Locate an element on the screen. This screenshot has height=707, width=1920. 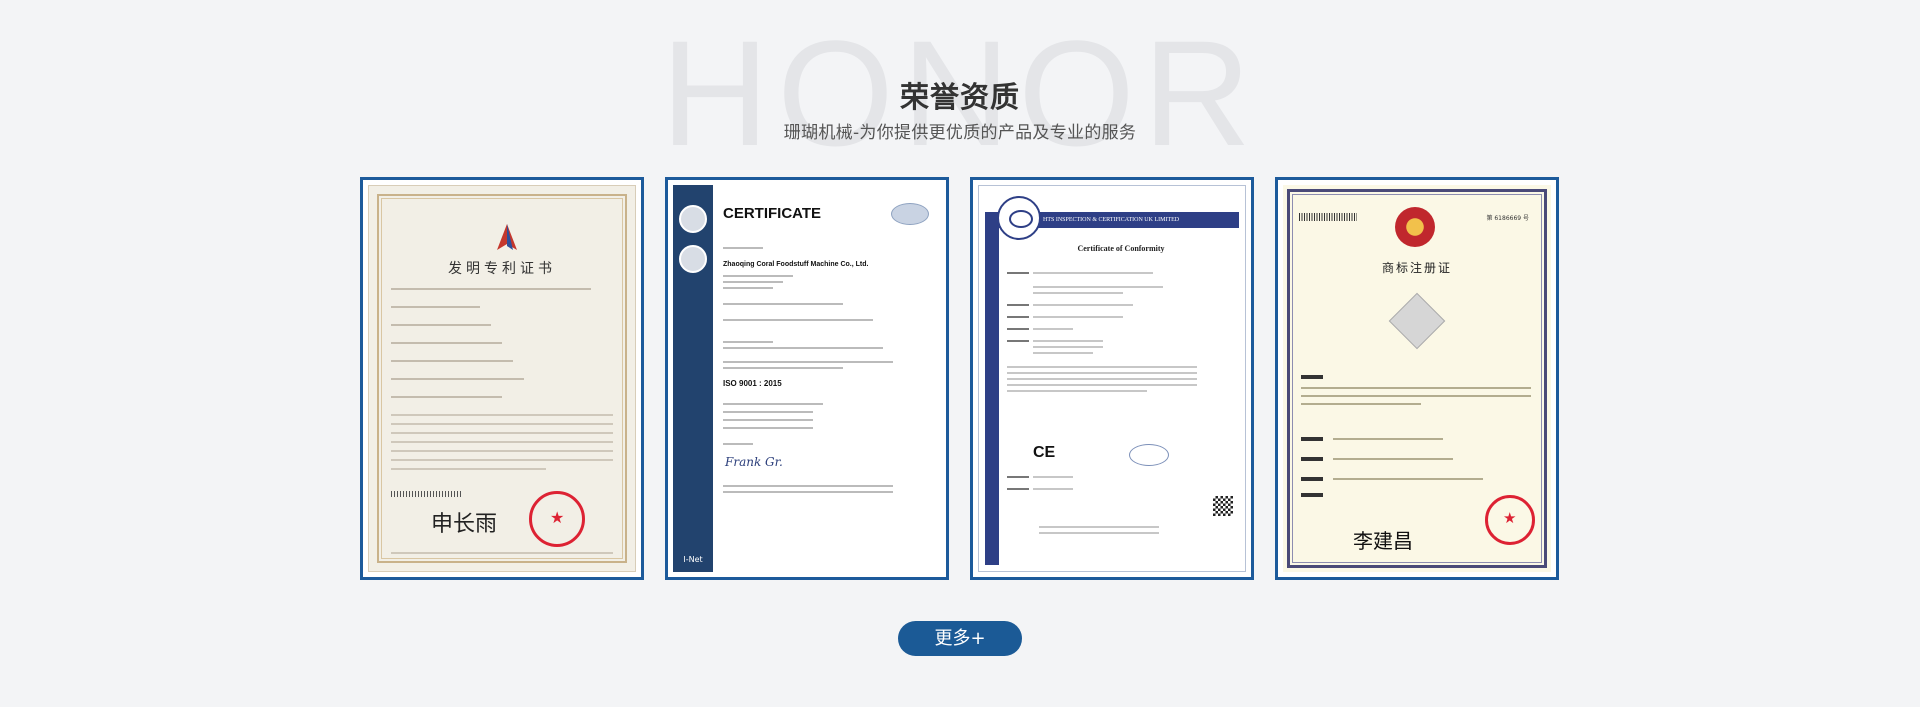
iso-standard: ISO 9001 : 2015 is located at coordinates (752, 383).